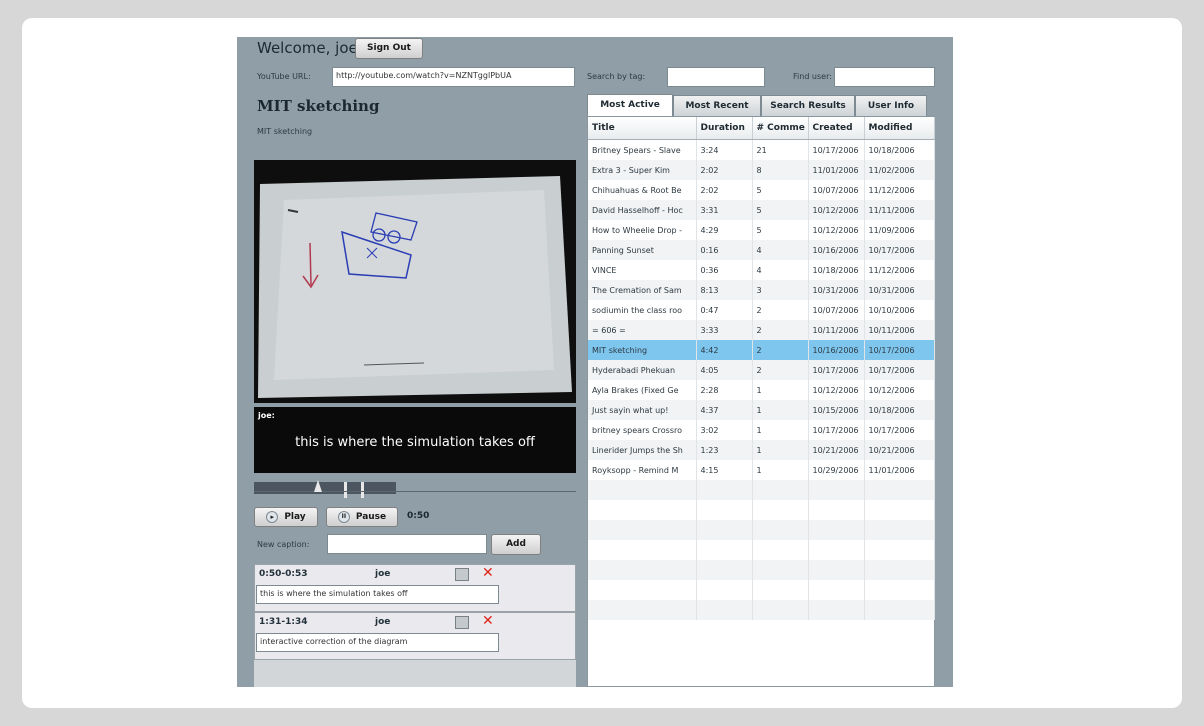  Describe the element at coordinates (761, 250) in the screenshot. I see `table-row: Panning Sunset 0:16 4 10/16/2006 10/17/2006` at that location.